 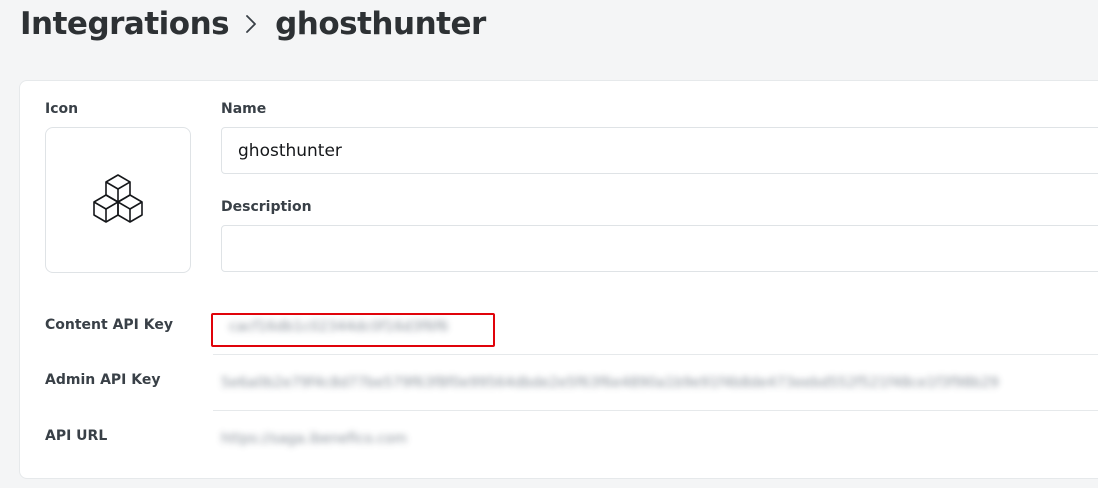 I want to click on name-input: ghosthunter, so click(x=659, y=150).